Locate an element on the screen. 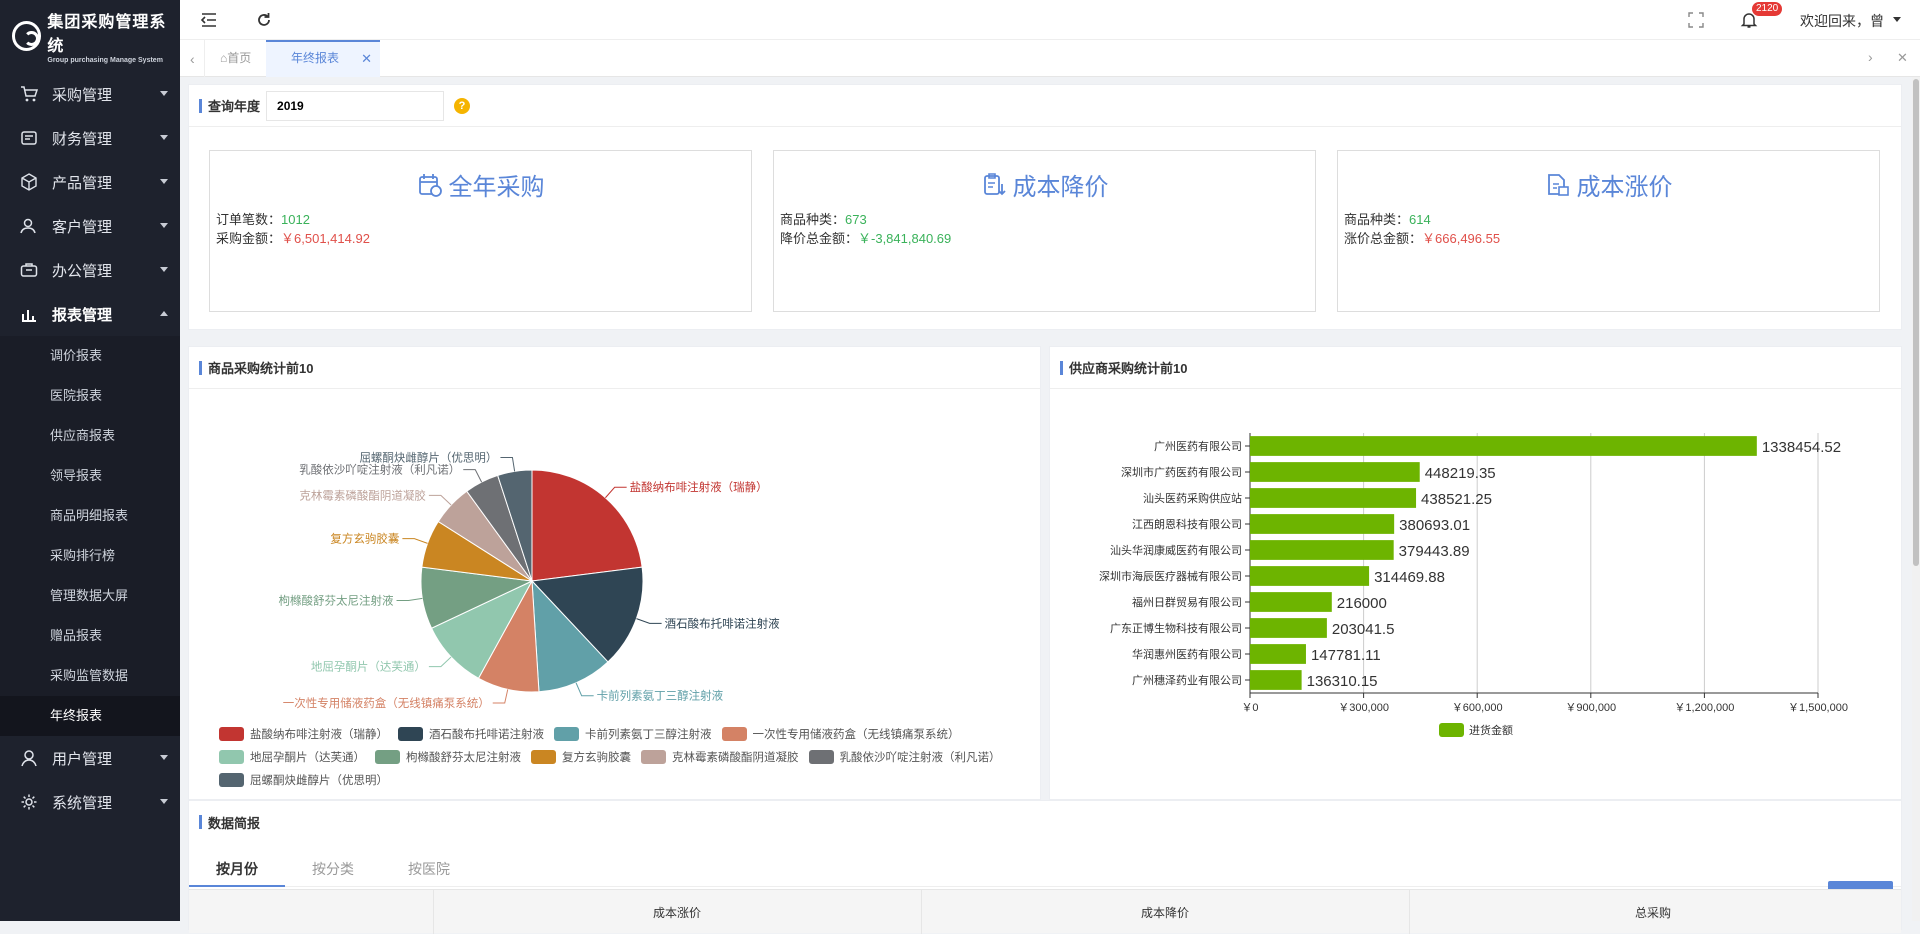 The image size is (1920, 934). sidebar-subitem: 赠品报表 is located at coordinates (90, 636).